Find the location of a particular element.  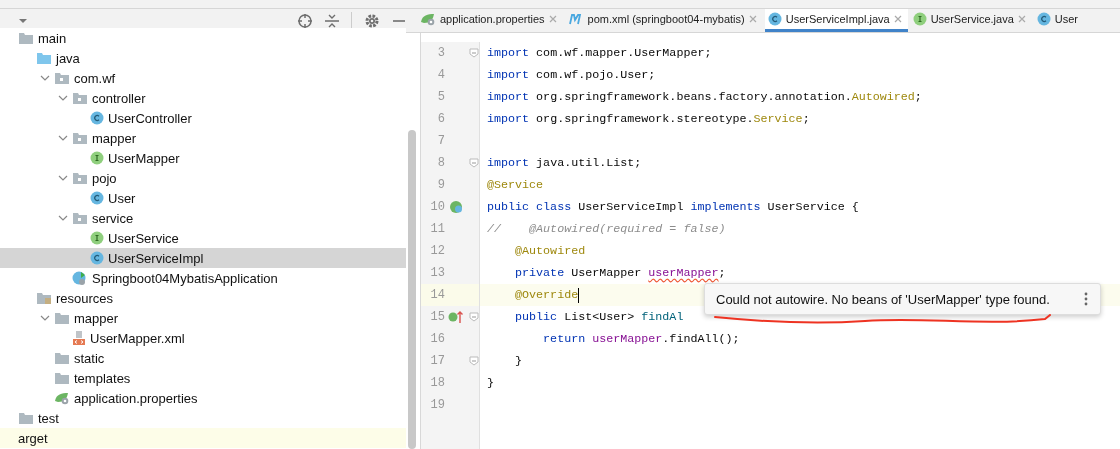

tooltip-message: Could not autowire. No beans of 'UserMapper' type found. is located at coordinates (883, 299).